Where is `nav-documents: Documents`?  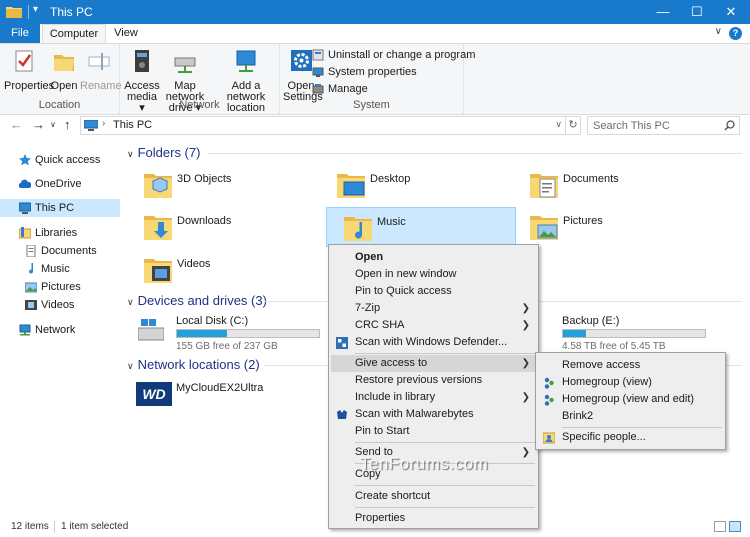 nav-documents: Documents is located at coordinates (72, 251).